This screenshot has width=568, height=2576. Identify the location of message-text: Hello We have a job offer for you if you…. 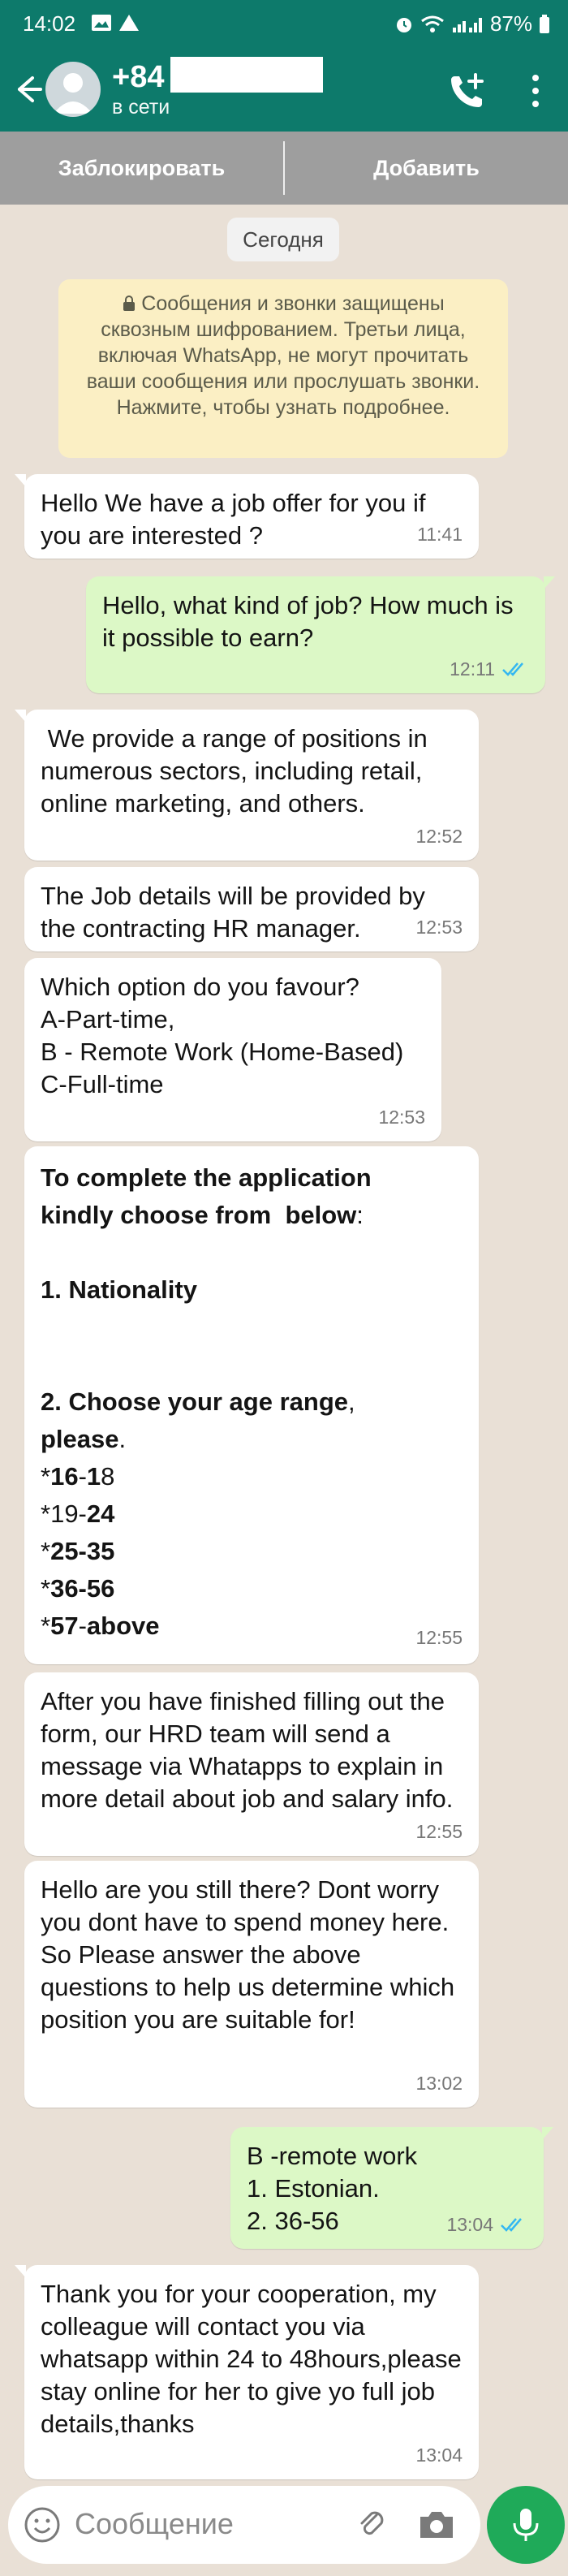
(237, 519).